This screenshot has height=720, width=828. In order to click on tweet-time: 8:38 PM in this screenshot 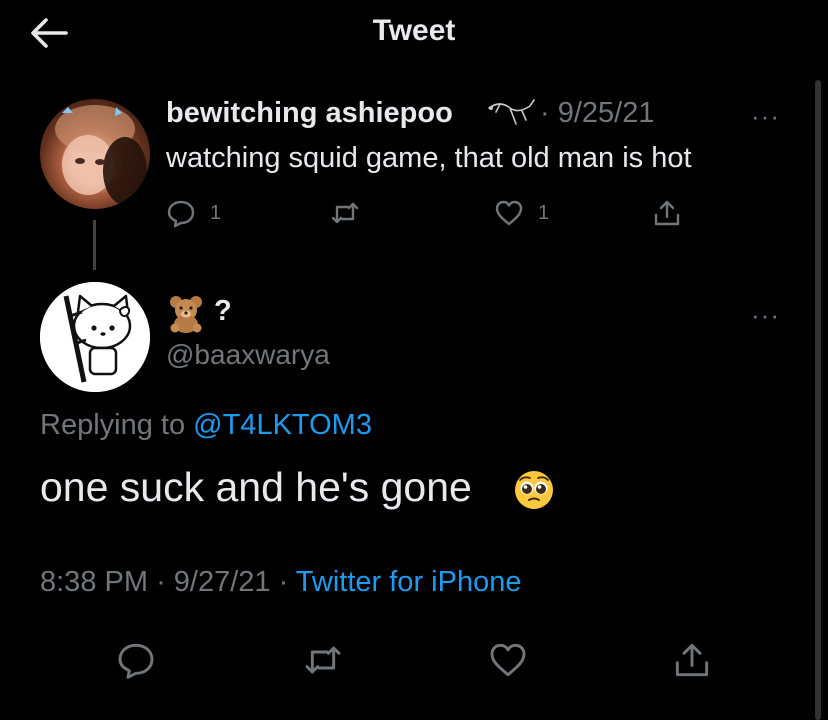, I will do `click(94, 582)`.